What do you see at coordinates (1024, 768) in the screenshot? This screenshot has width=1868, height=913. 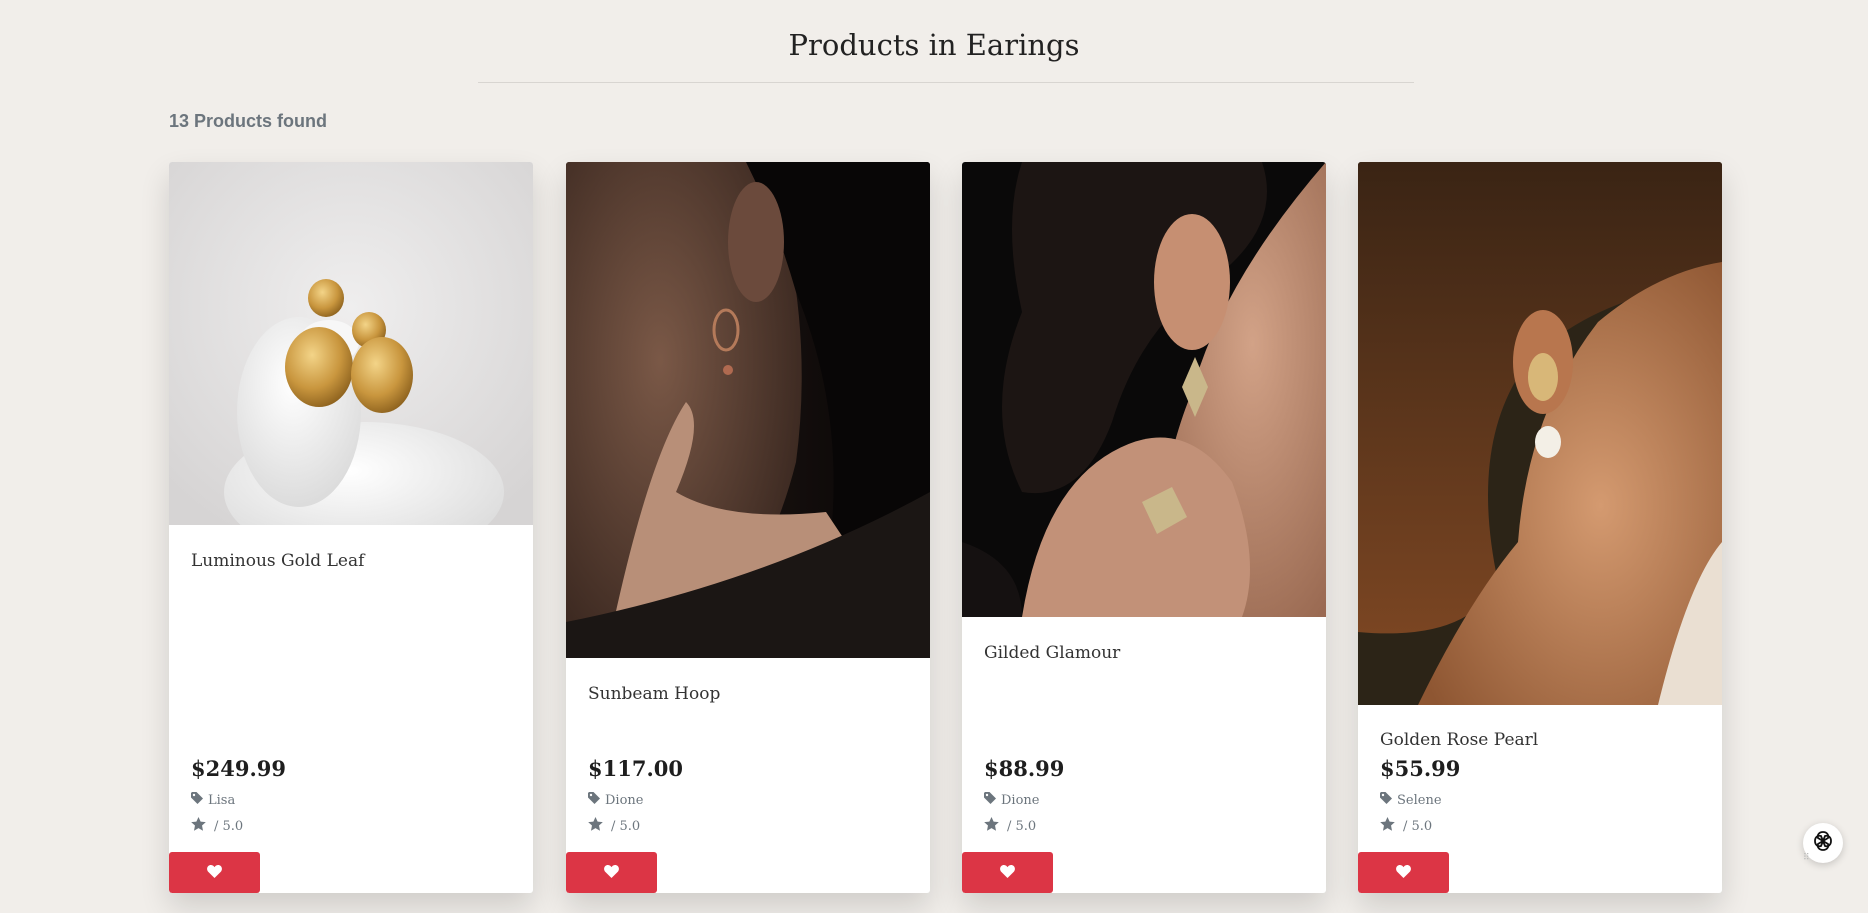 I see `product-price: $88.99` at bounding box center [1024, 768].